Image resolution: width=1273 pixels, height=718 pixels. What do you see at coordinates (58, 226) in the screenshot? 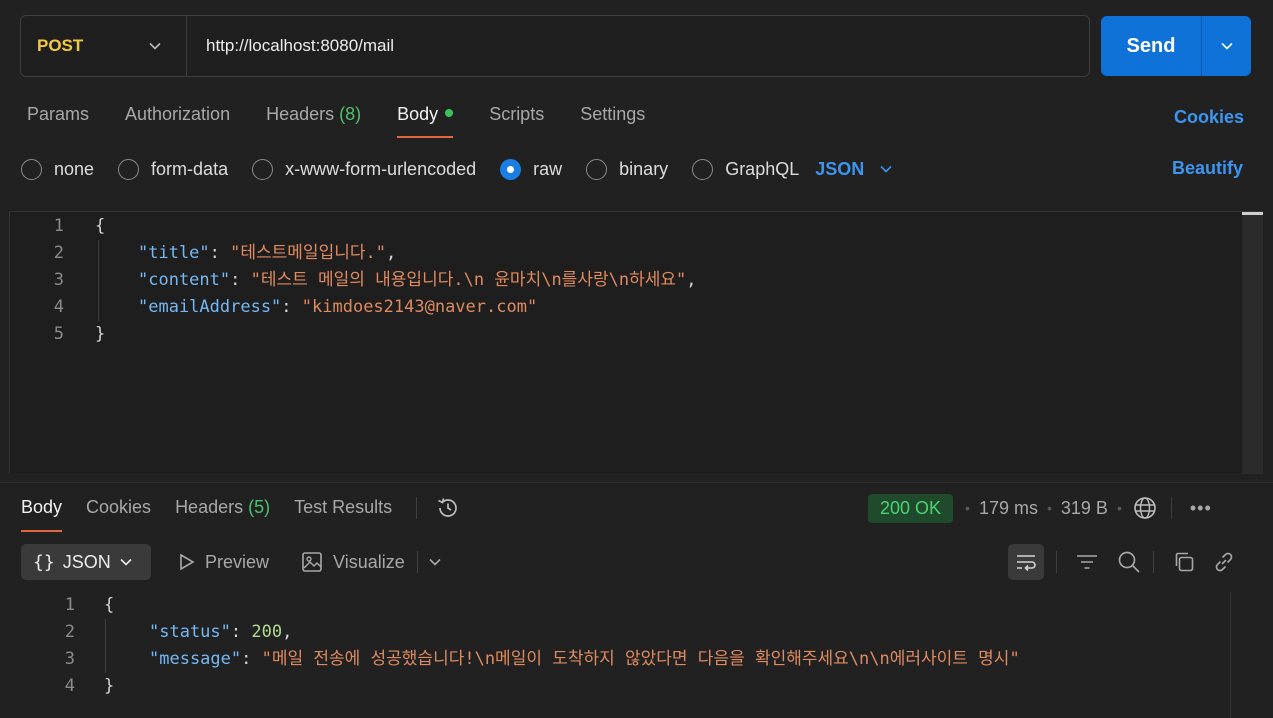
I see `line-number: 1` at bounding box center [58, 226].